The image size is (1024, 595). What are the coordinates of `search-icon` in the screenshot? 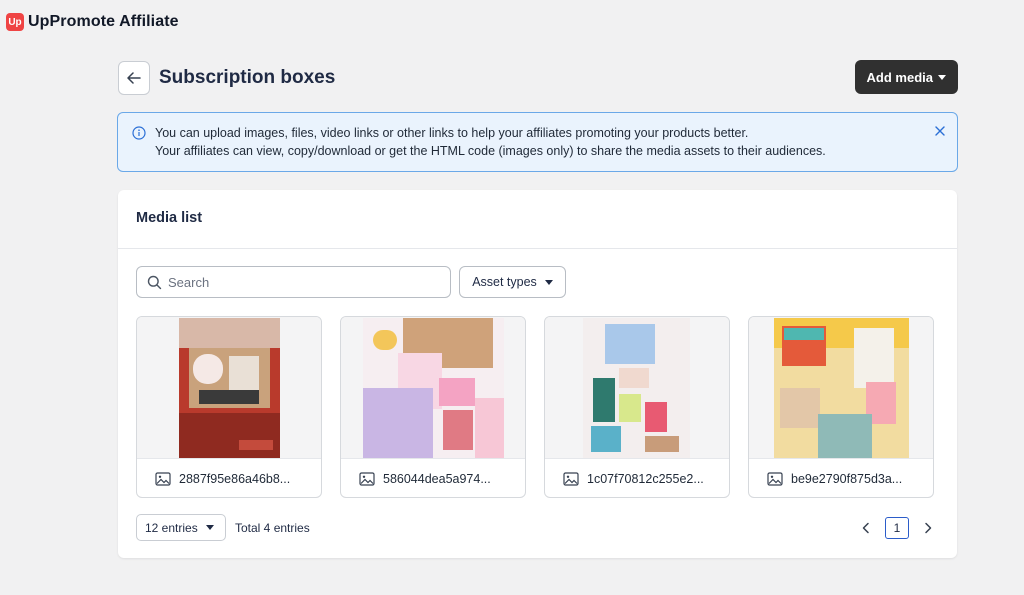 It's located at (154, 282).